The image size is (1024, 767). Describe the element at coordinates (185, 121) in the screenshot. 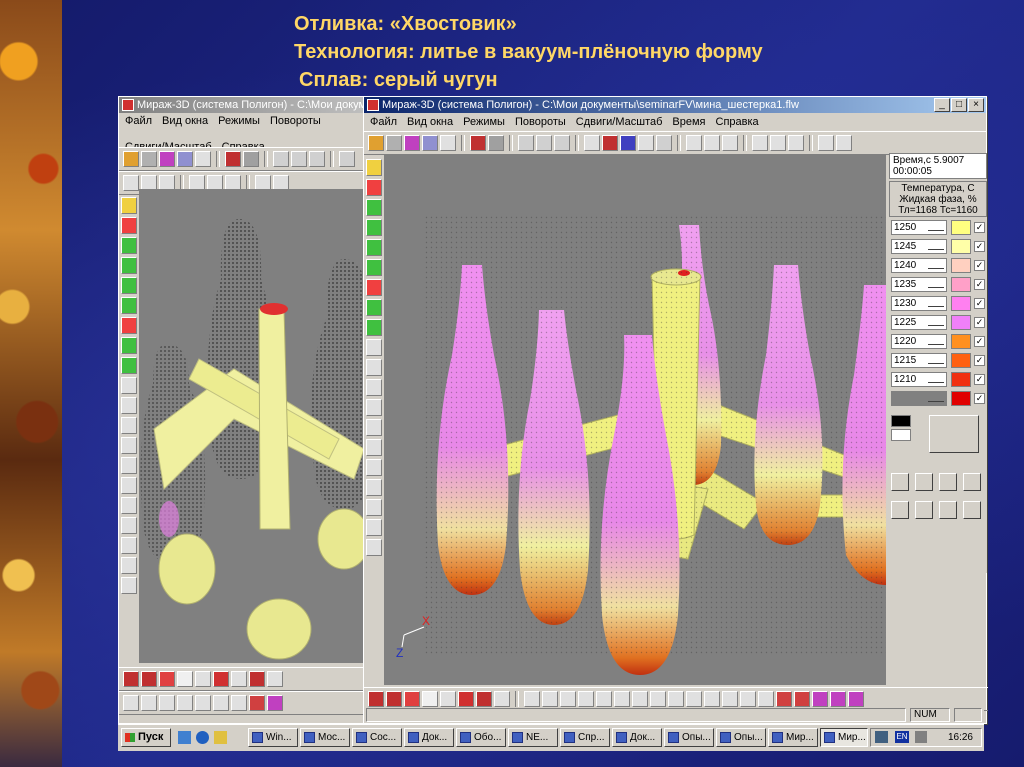

I see `menu-view: Вид окна` at that location.